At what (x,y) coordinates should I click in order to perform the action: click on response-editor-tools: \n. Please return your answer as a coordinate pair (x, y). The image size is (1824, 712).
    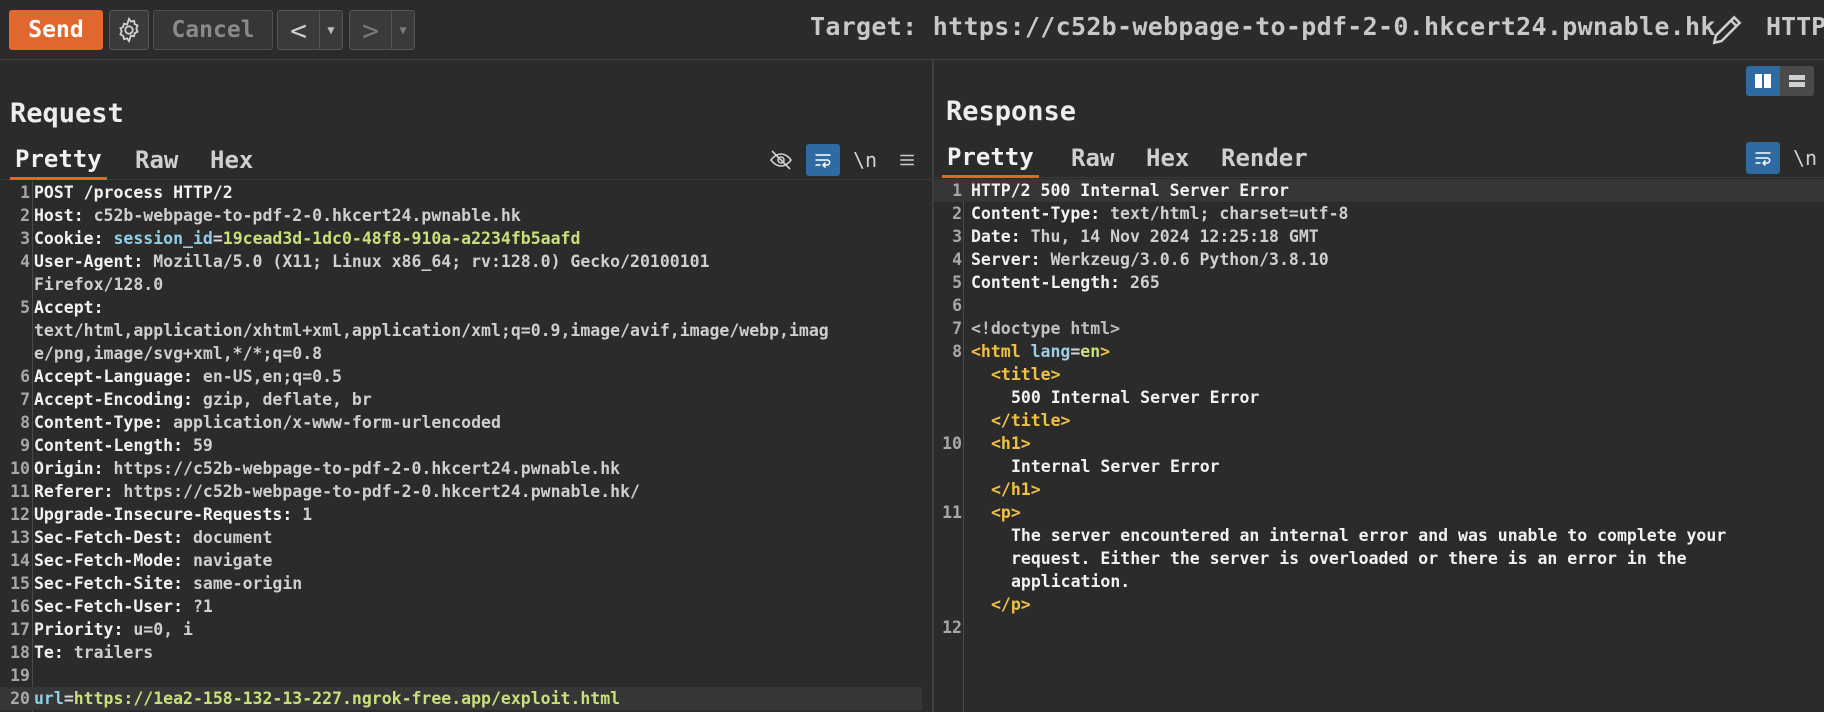
    Looking at the image, I should click on (1780, 158).